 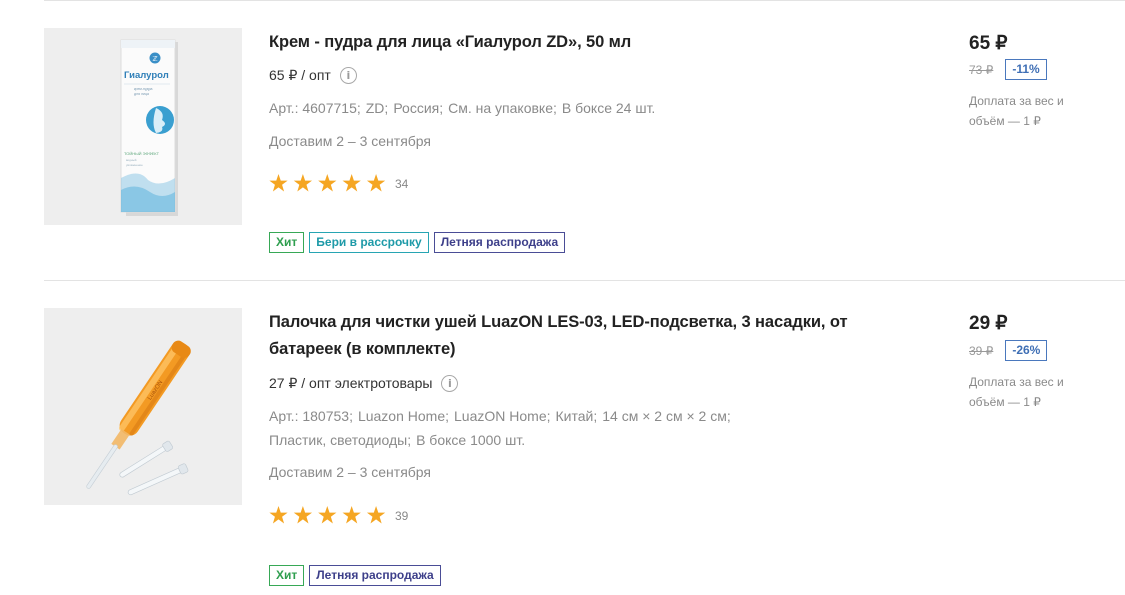 What do you see at coordinates (340, 440) in the screenshot?
I see `material: Пластик, светодиоды;` at bounding box center [340, 440].